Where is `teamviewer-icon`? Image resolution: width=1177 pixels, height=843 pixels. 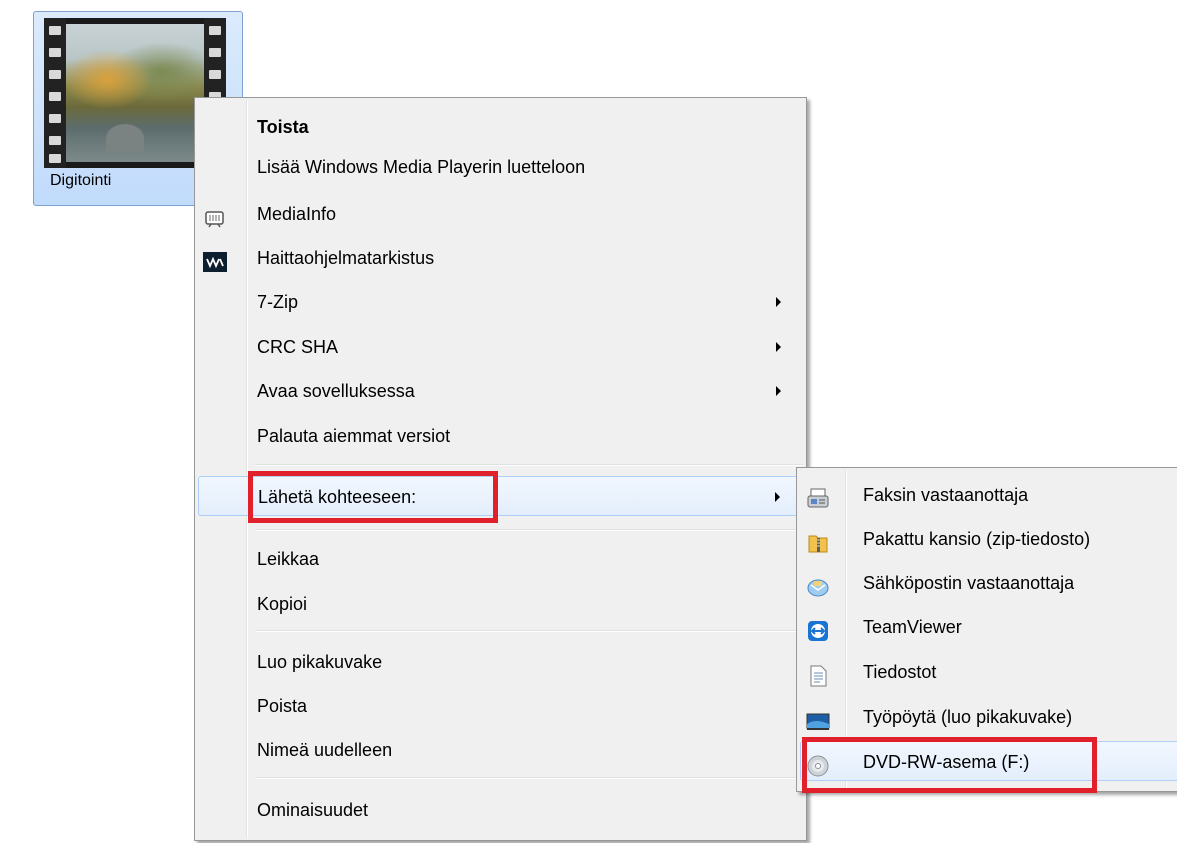
teamviewer-icon is located at coordinates (818, 628).